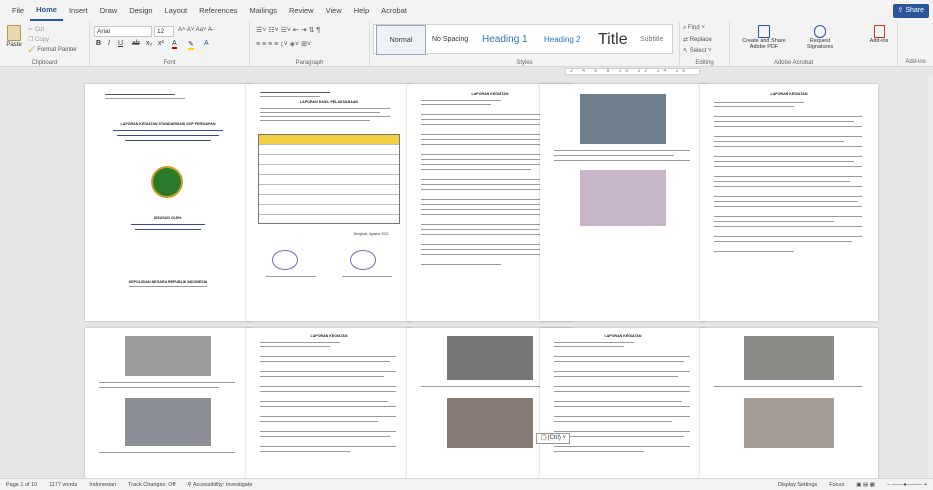 This screenshot has height=490, width=933. What do you see at coordinates (401, 40) in the screenshot?
I see `style-normal: Normal` at bounding box center [401, 40].